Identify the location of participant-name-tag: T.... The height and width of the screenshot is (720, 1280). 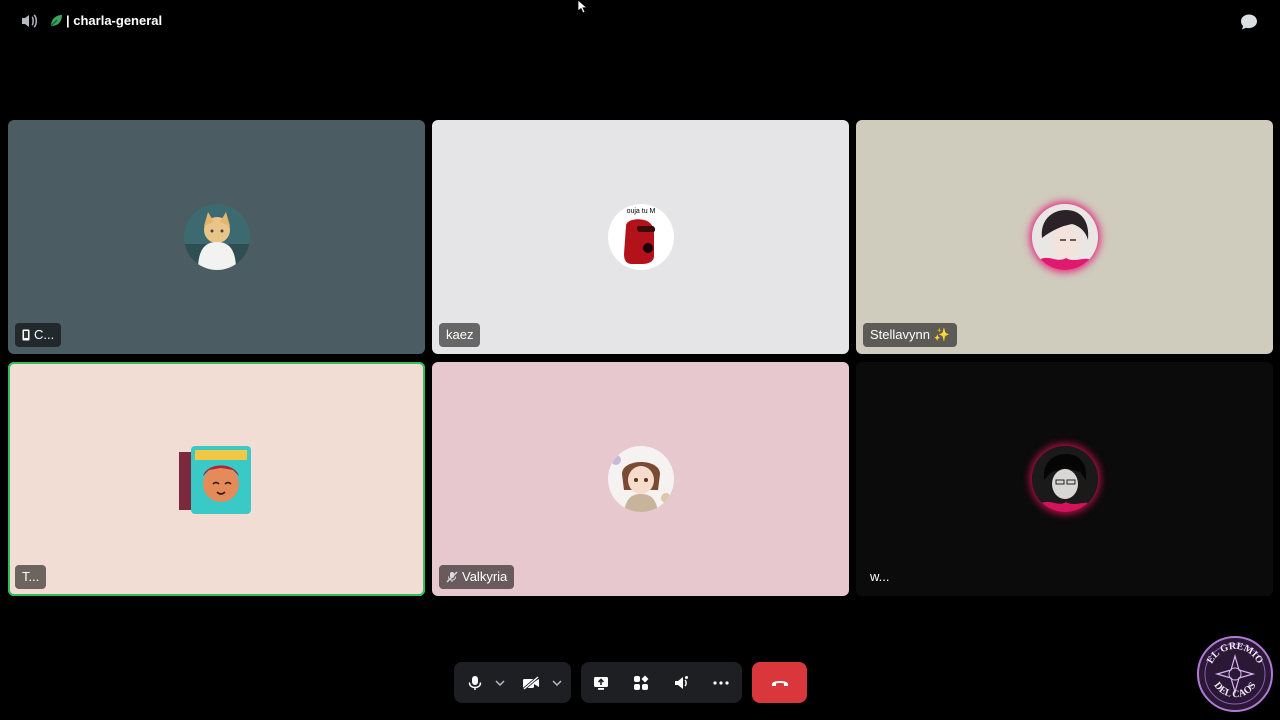
(31, 577).